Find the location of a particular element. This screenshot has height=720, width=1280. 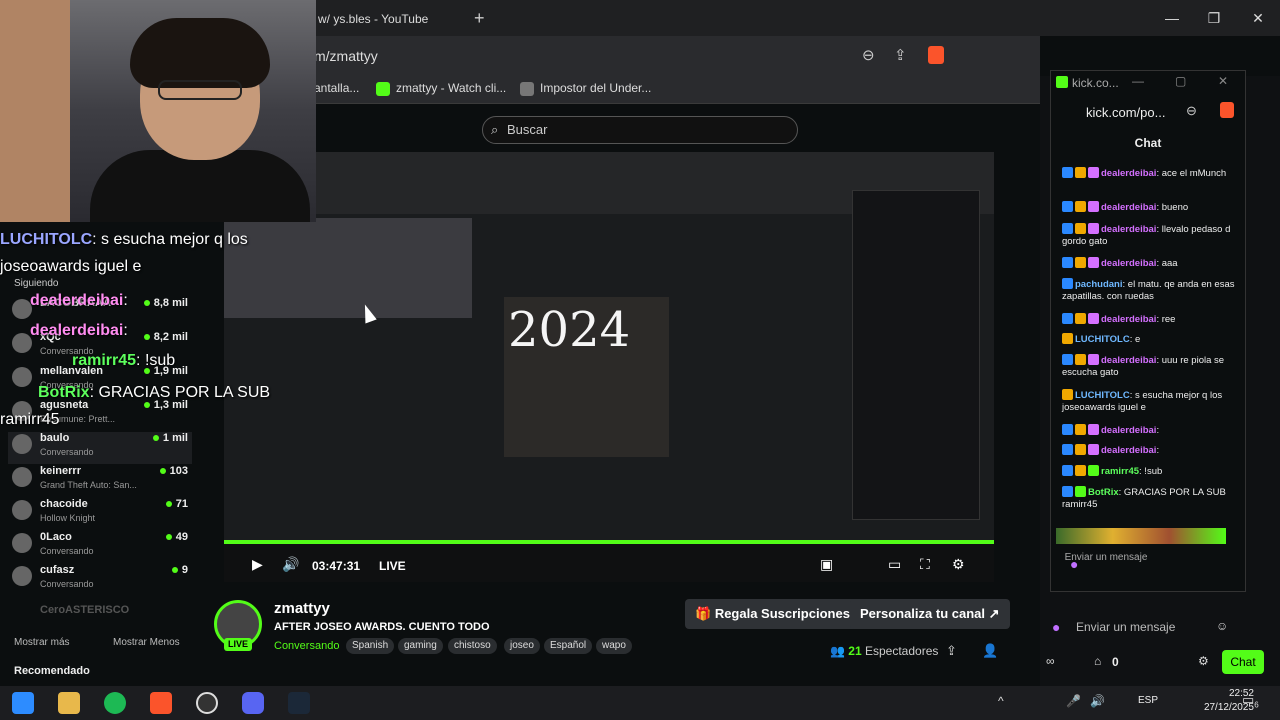

discord-icon is located at coordinates (253, 703).